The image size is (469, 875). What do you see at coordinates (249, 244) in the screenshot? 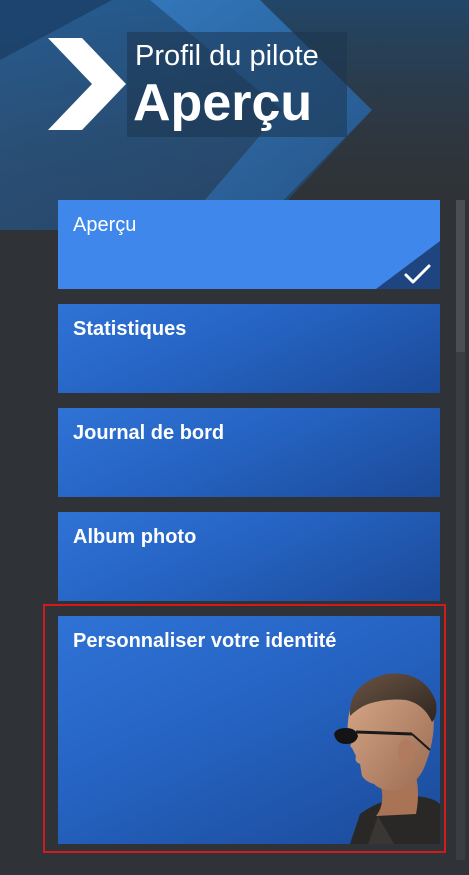
I see `menu-item-apercu: Aperçu` at bounding box center [249, 244].